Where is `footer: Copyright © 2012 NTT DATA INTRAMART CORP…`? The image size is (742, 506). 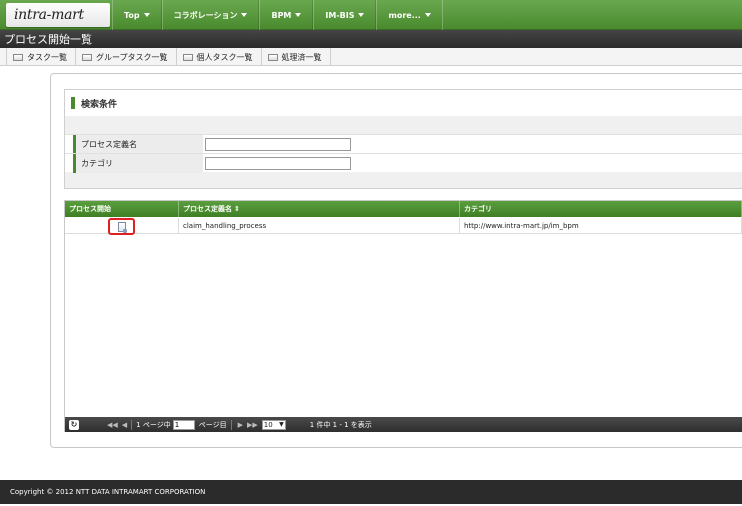
footer: Copyright © 2012 NTT DATA INTRAMART CORP… is located at coordinates (371, 492).